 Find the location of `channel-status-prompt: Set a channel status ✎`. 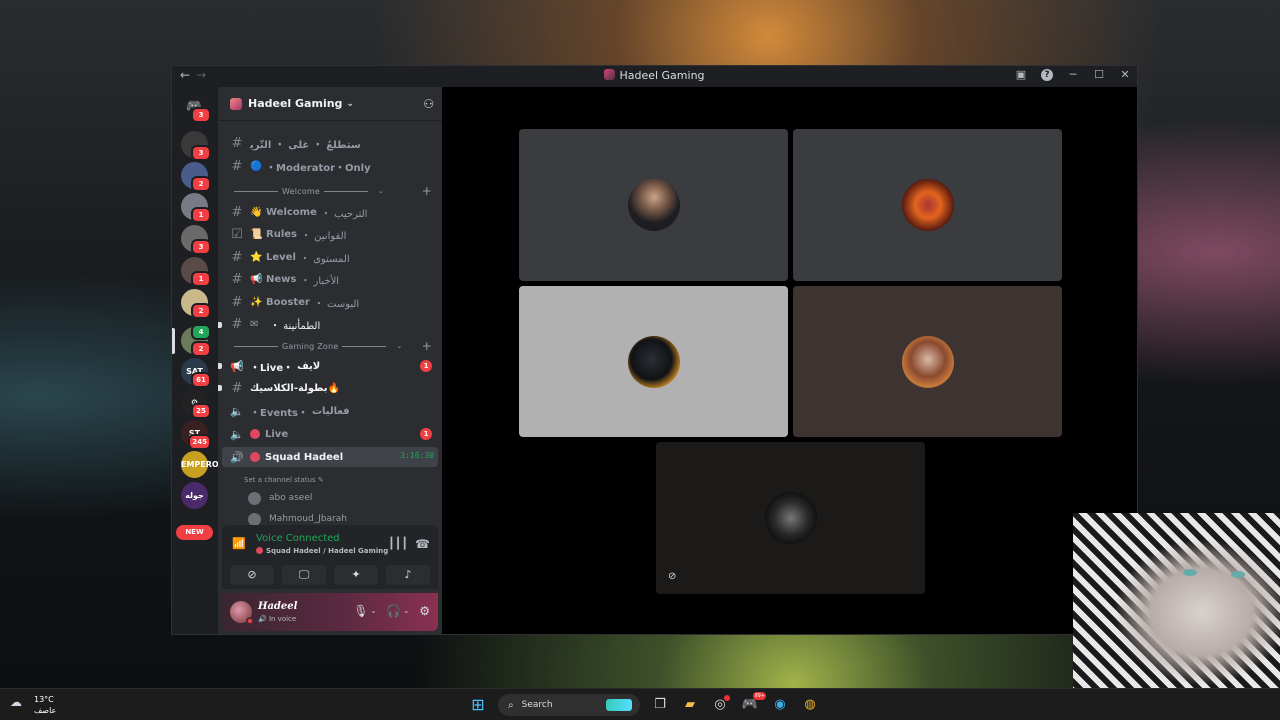

channel-status-prompt: Set a channel status ✎ is located at coordinates (284, 480).